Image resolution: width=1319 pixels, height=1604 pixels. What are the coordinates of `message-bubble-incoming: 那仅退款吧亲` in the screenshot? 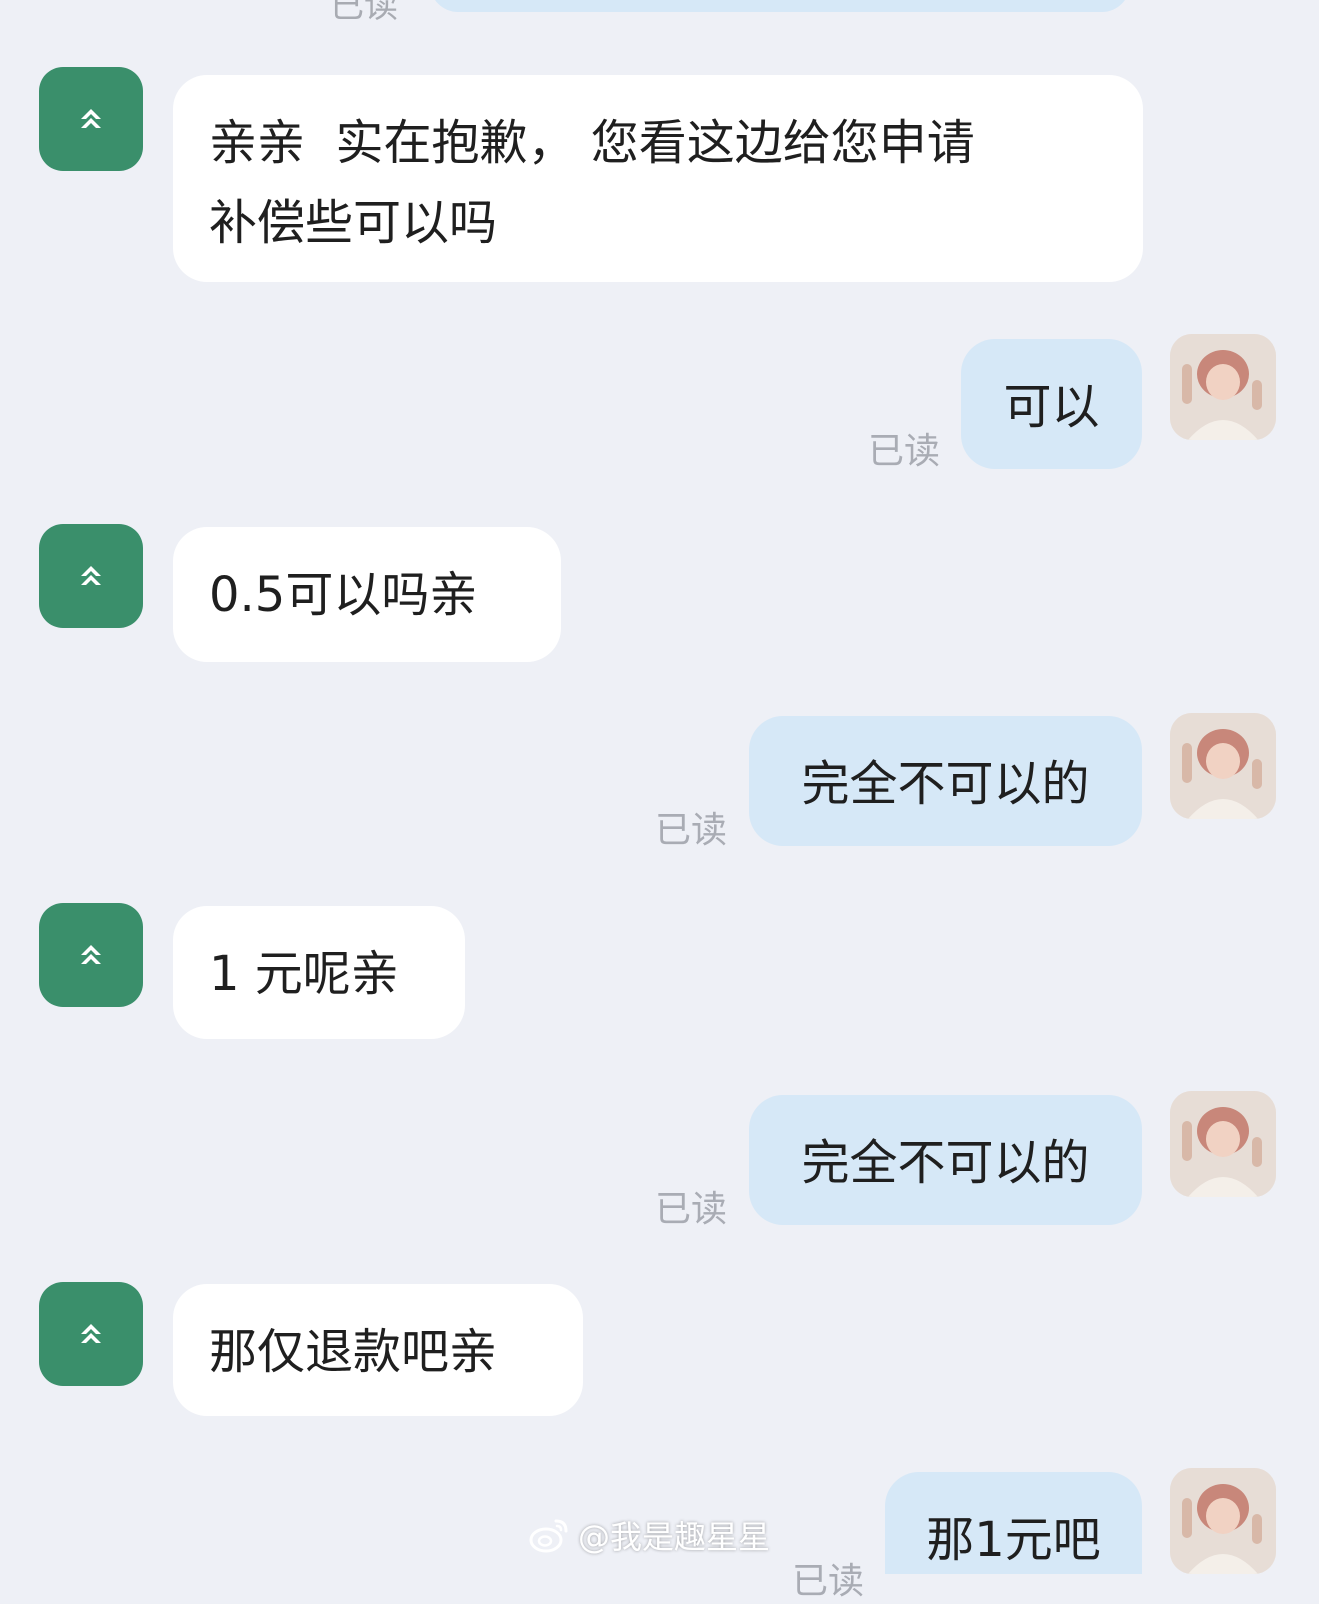 It's located at (378, 1350).